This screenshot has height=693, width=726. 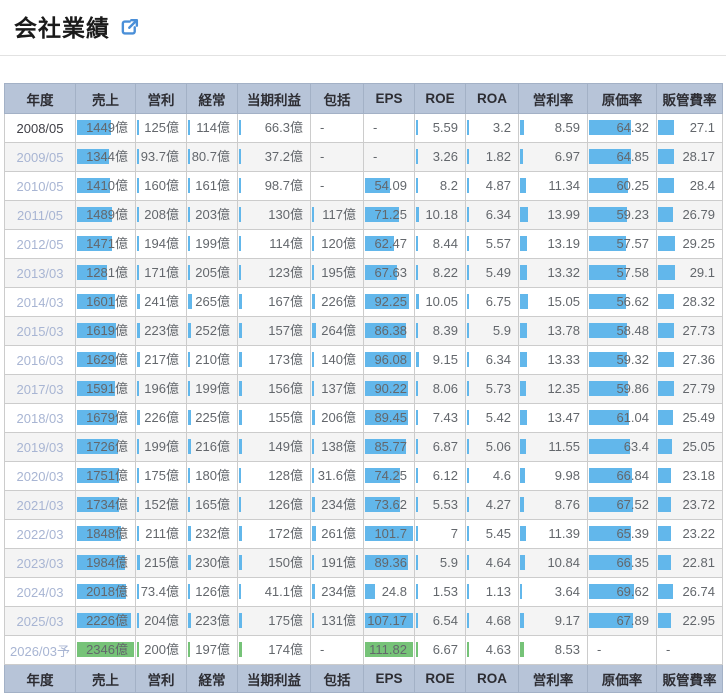 I want to click on value-text: 8.76, so click(x=567, y=504).